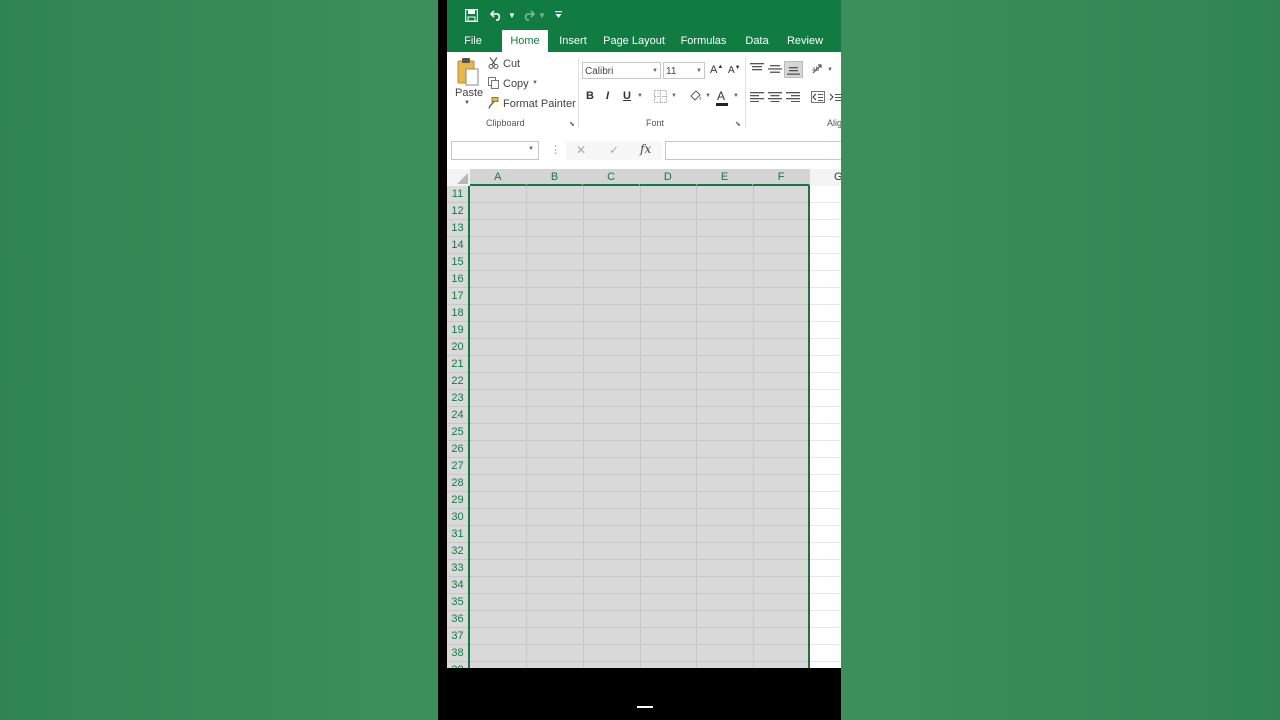  What do you see at coordinates (457, 551) in the screenshot?
I see `row-header: 32` at bounding box center [457, 551].